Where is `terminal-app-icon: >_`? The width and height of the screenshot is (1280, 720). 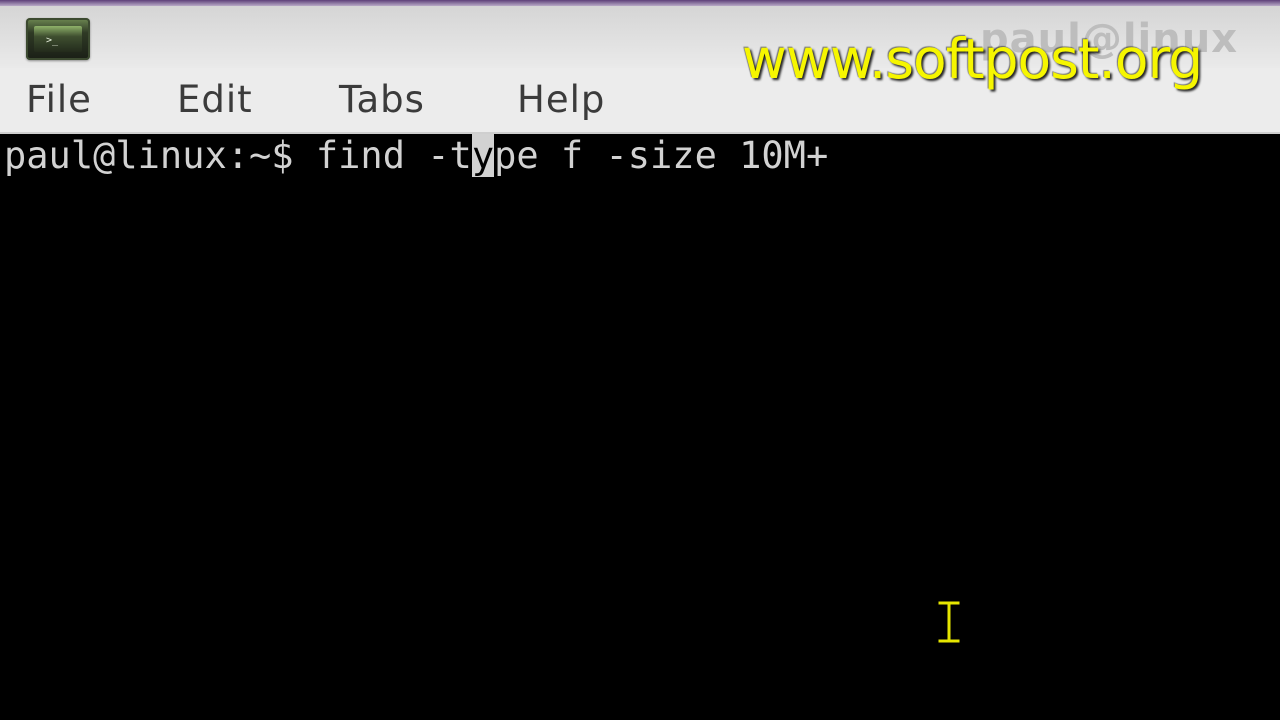 terminal-app-icon: >_ is located at coordinates (58, 39).